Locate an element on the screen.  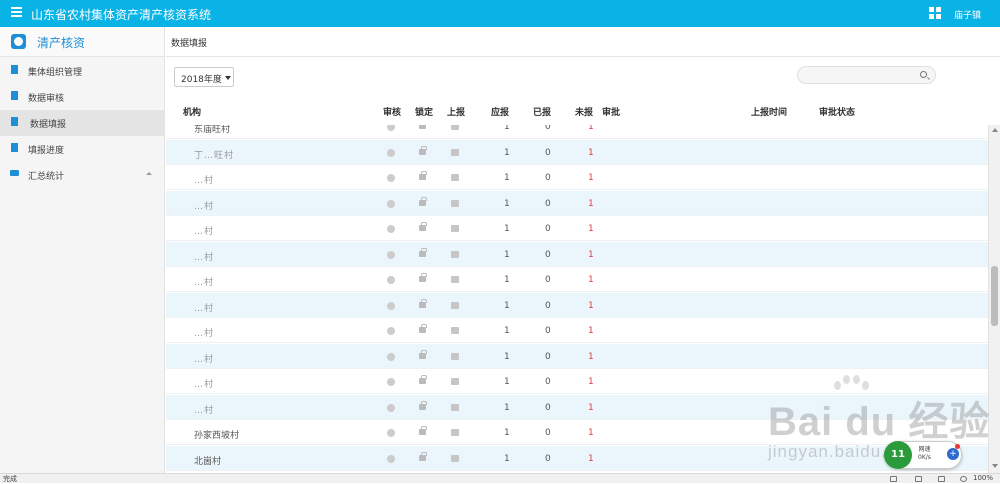
column-header-done: 已报 is located at coordinates (542, 111).